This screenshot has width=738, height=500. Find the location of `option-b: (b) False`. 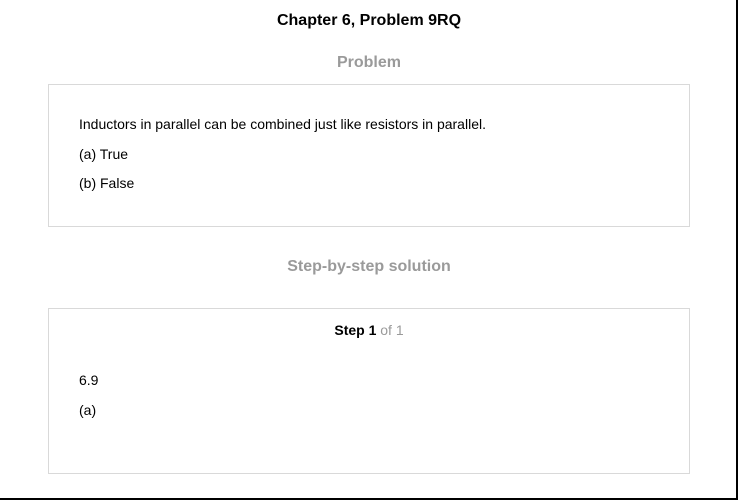

option-b: (b) False is located at coordinates (107, 183).